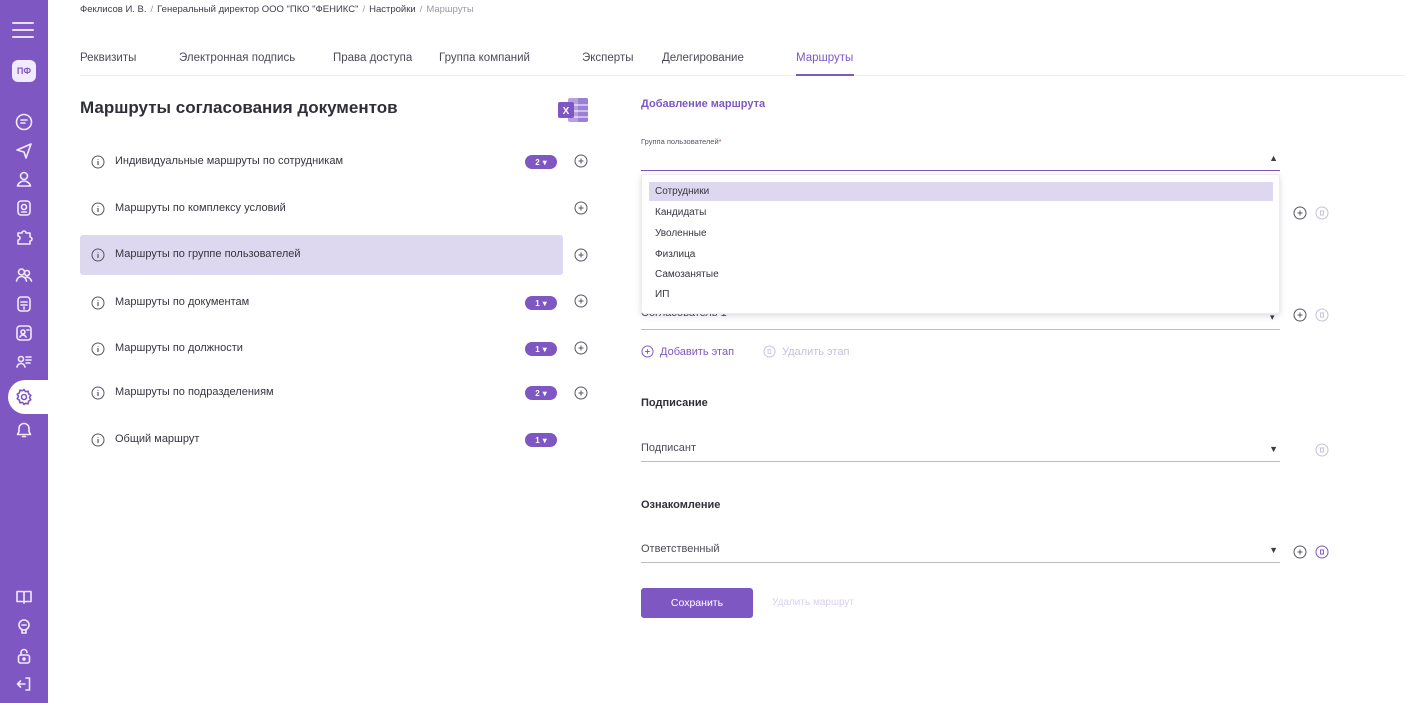  What do you see at coordinates (24, 684) in the screenshot?
I see `logout-icon` at bounding box center [24, 684].